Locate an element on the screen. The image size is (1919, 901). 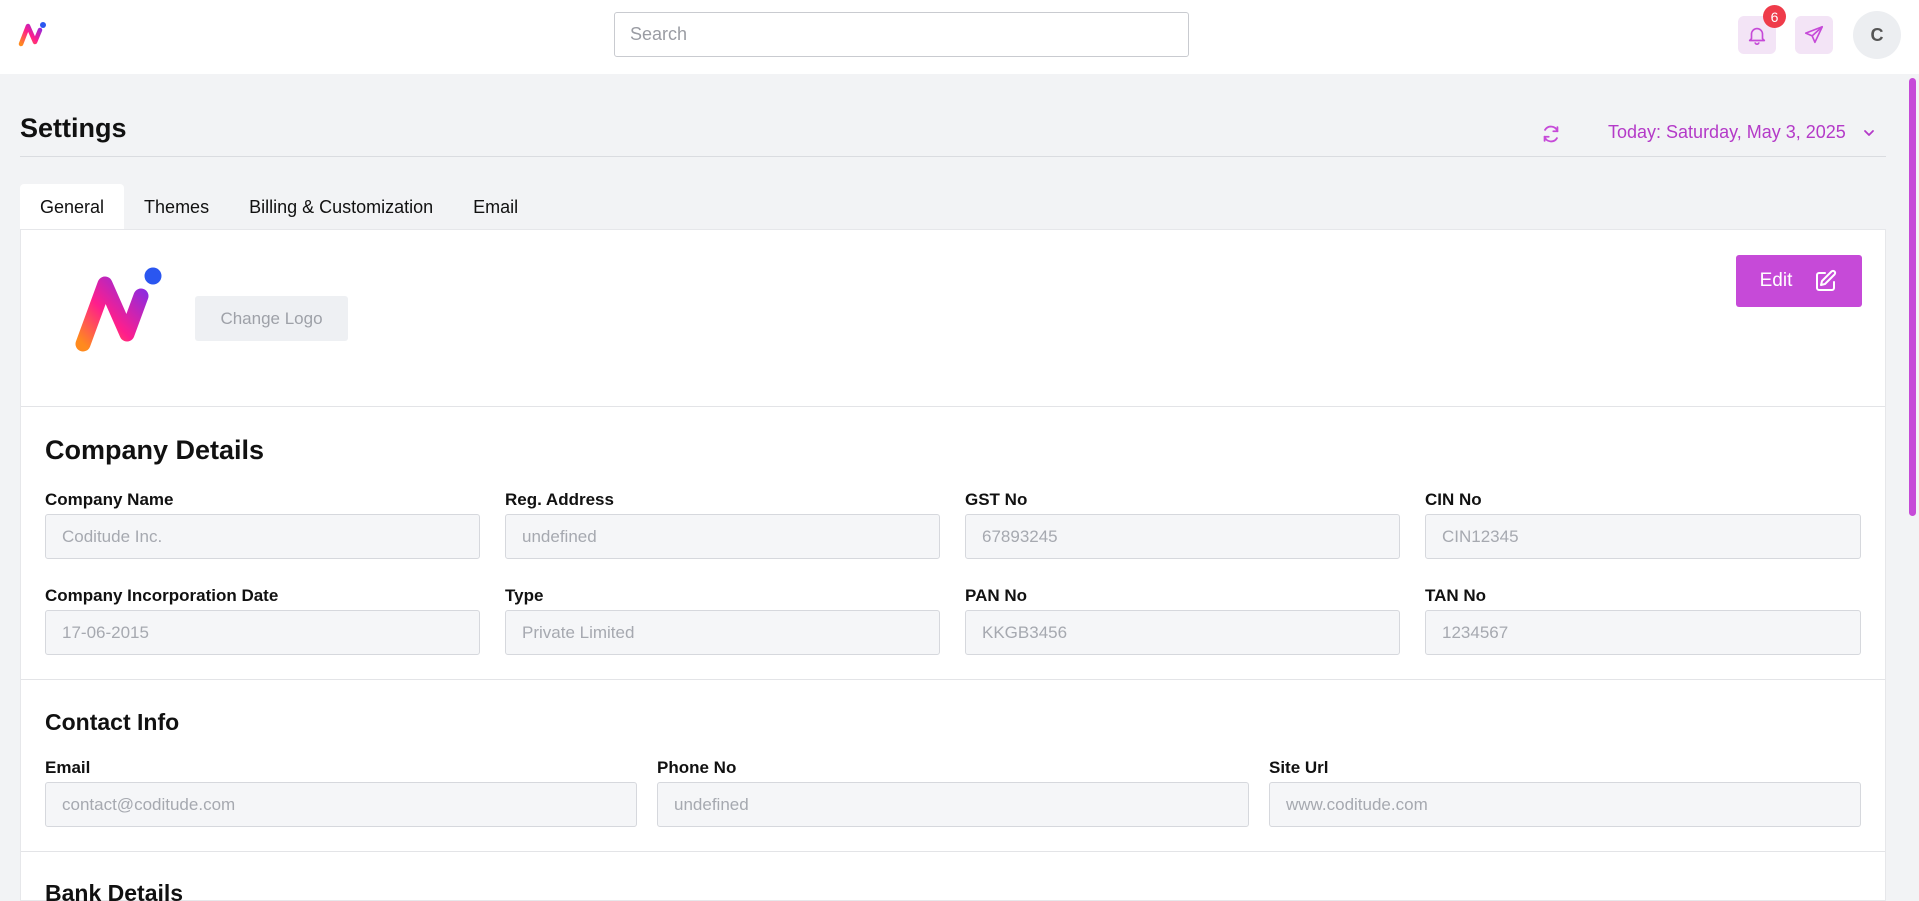
type-field is located at coordinates (722, 632).